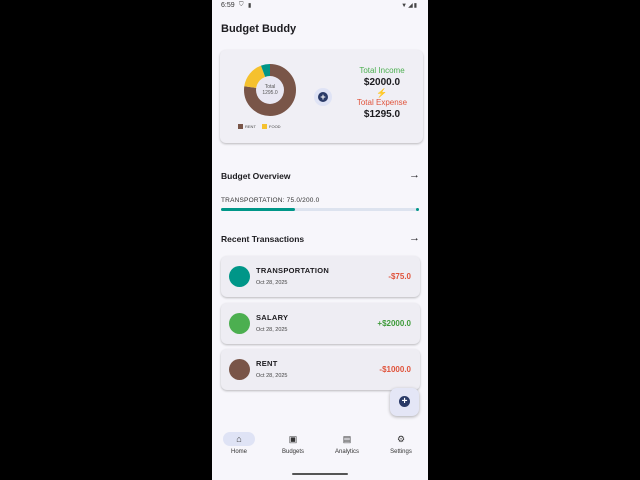  What do you see at coordinates (293, 270) in the screenshot?
I see `transaction-name: TRANSPORTATION` at bounding box center [293, 270].